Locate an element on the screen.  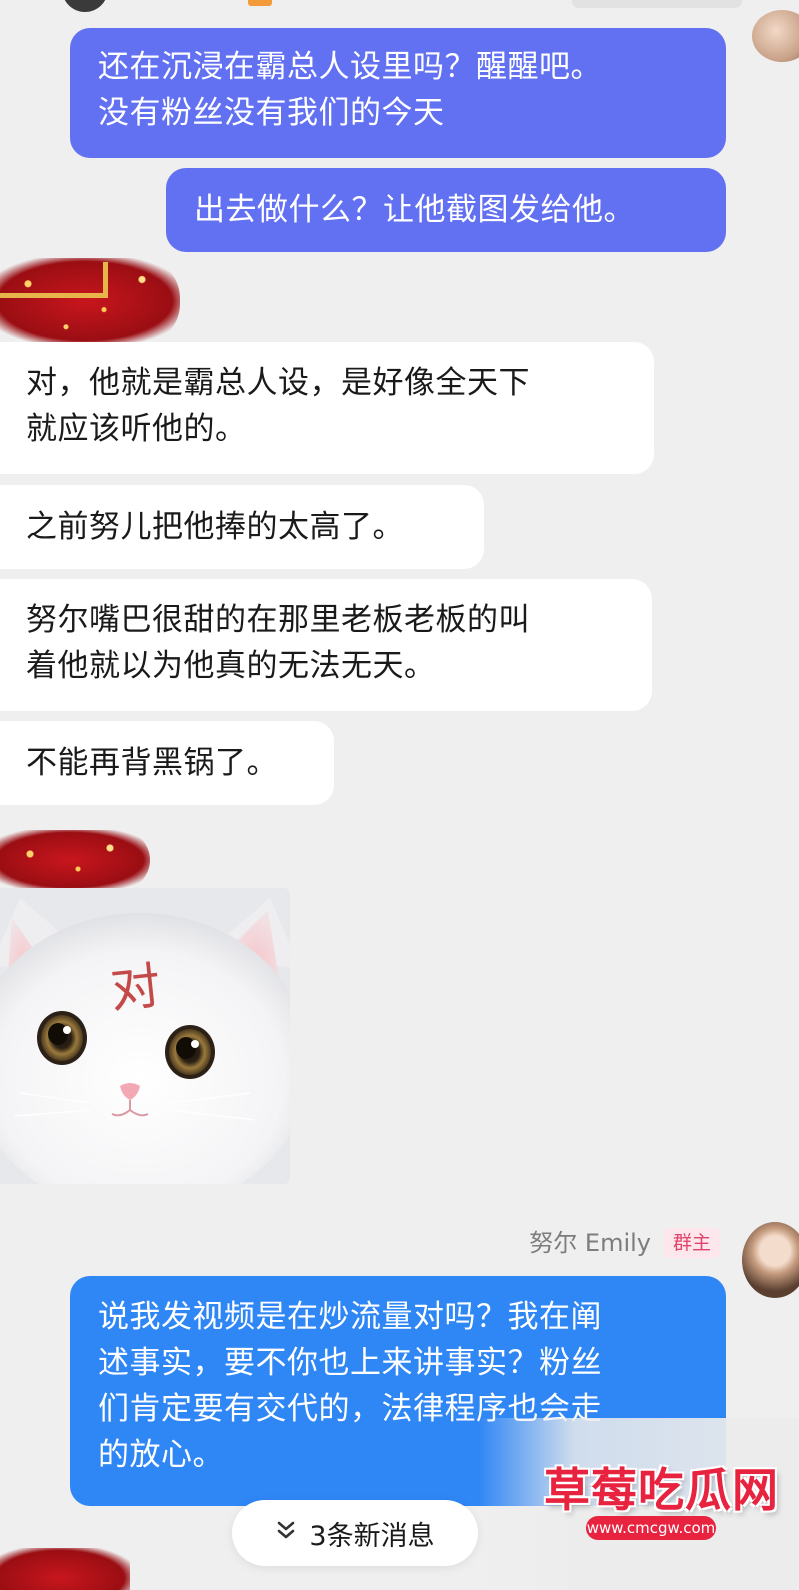
message-bubble-incoming: 努尔嘴巴很甜的在那里老板老板的叫 着他就以为他真的无法无天。 is located at coordinates (326, 645).